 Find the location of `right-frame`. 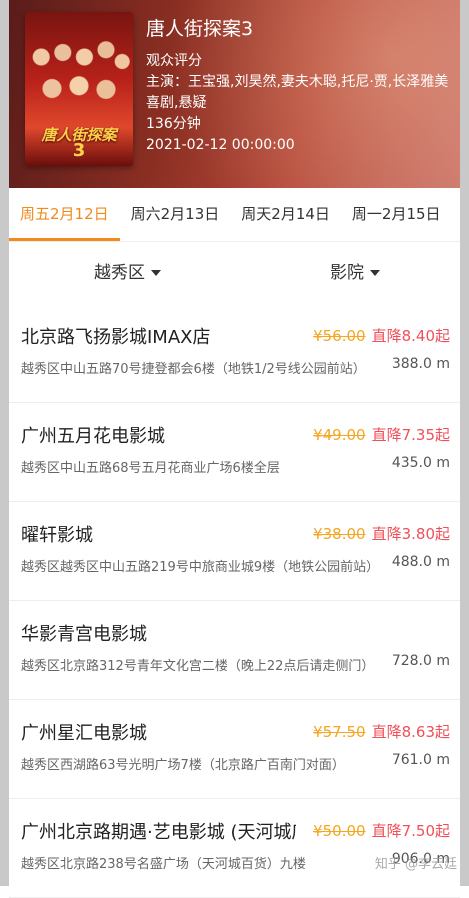

right-frame is located at coordinates (464, 443).